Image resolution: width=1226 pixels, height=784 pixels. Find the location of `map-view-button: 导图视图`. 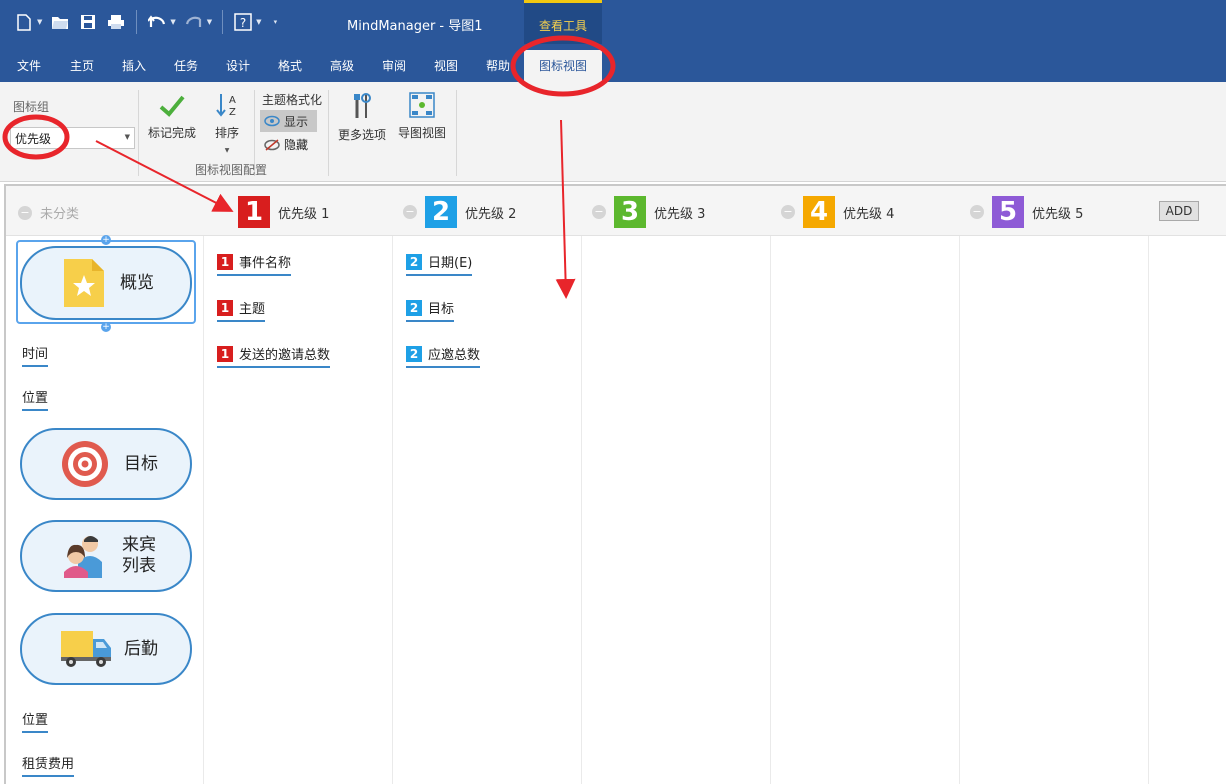

map-view-button: 导图视图 is located at coordinates (422, 118).